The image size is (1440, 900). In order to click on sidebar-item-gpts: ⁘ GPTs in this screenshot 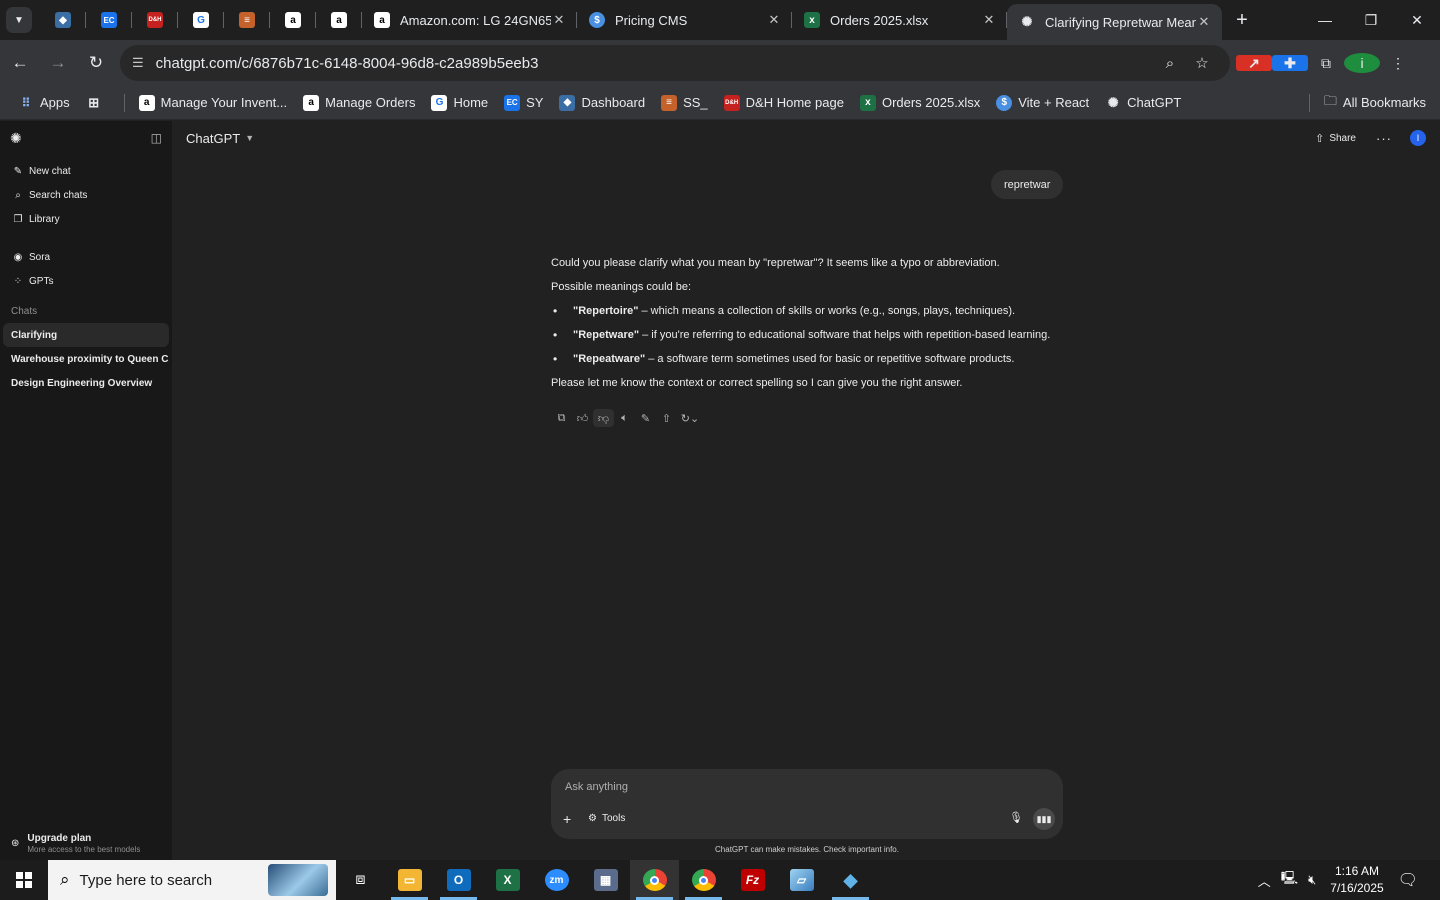, I will do `click(86, 281)`.